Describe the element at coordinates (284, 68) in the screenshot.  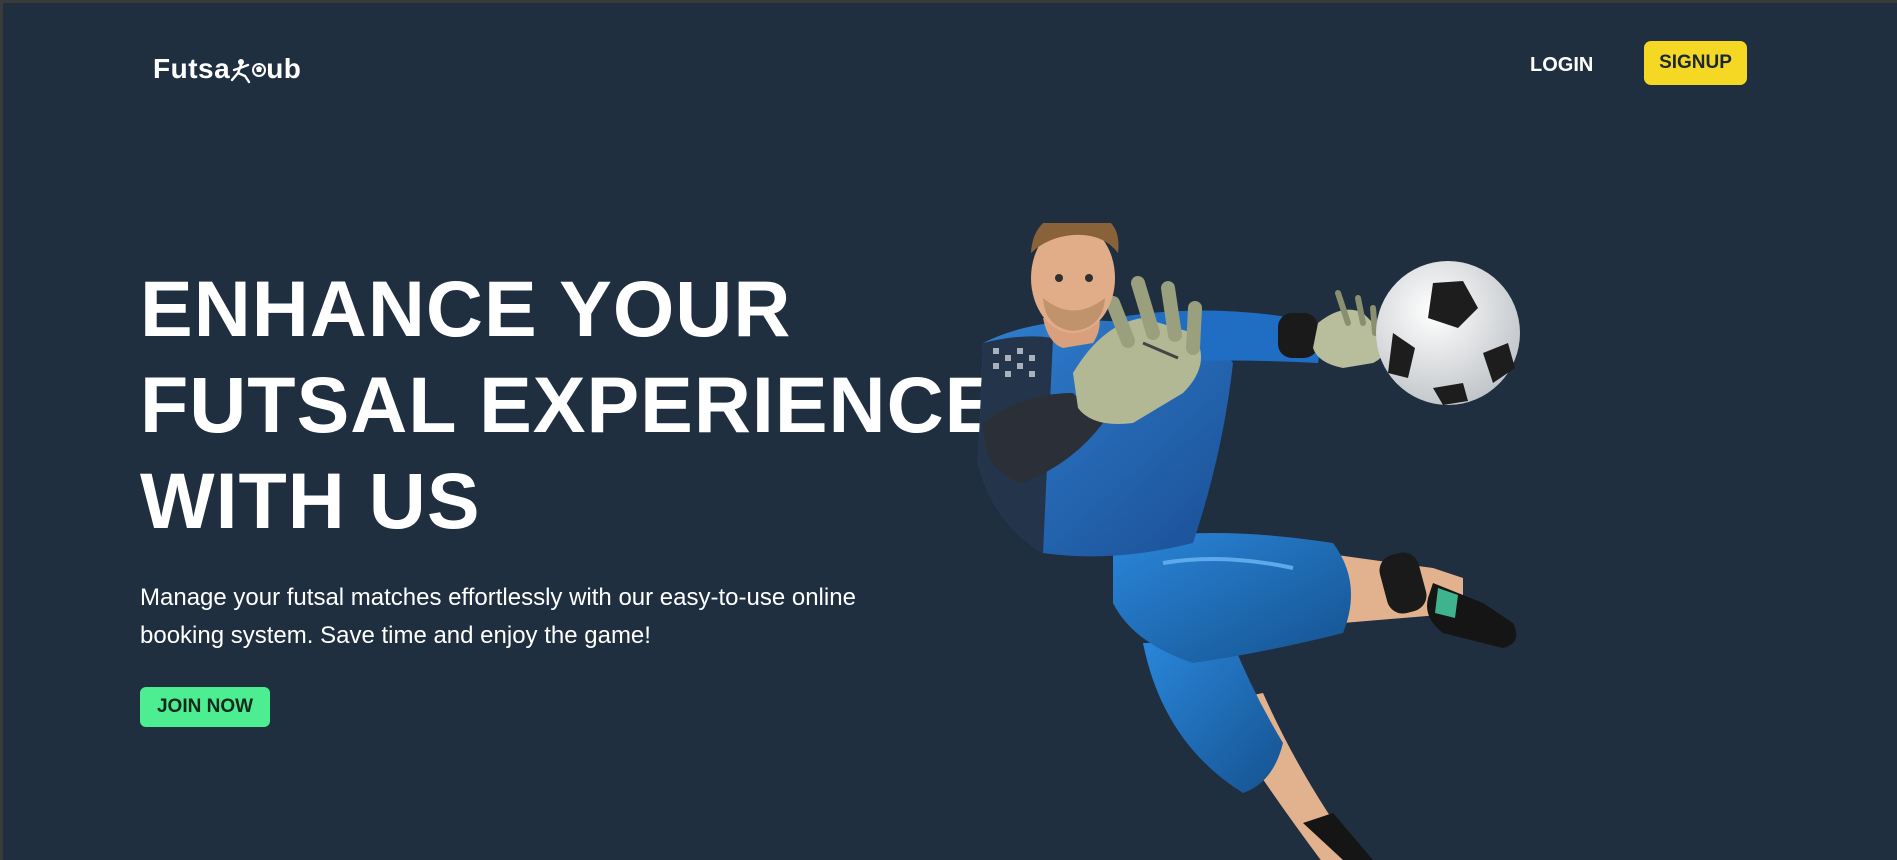
I see `logo-text-right: ub` at that location.